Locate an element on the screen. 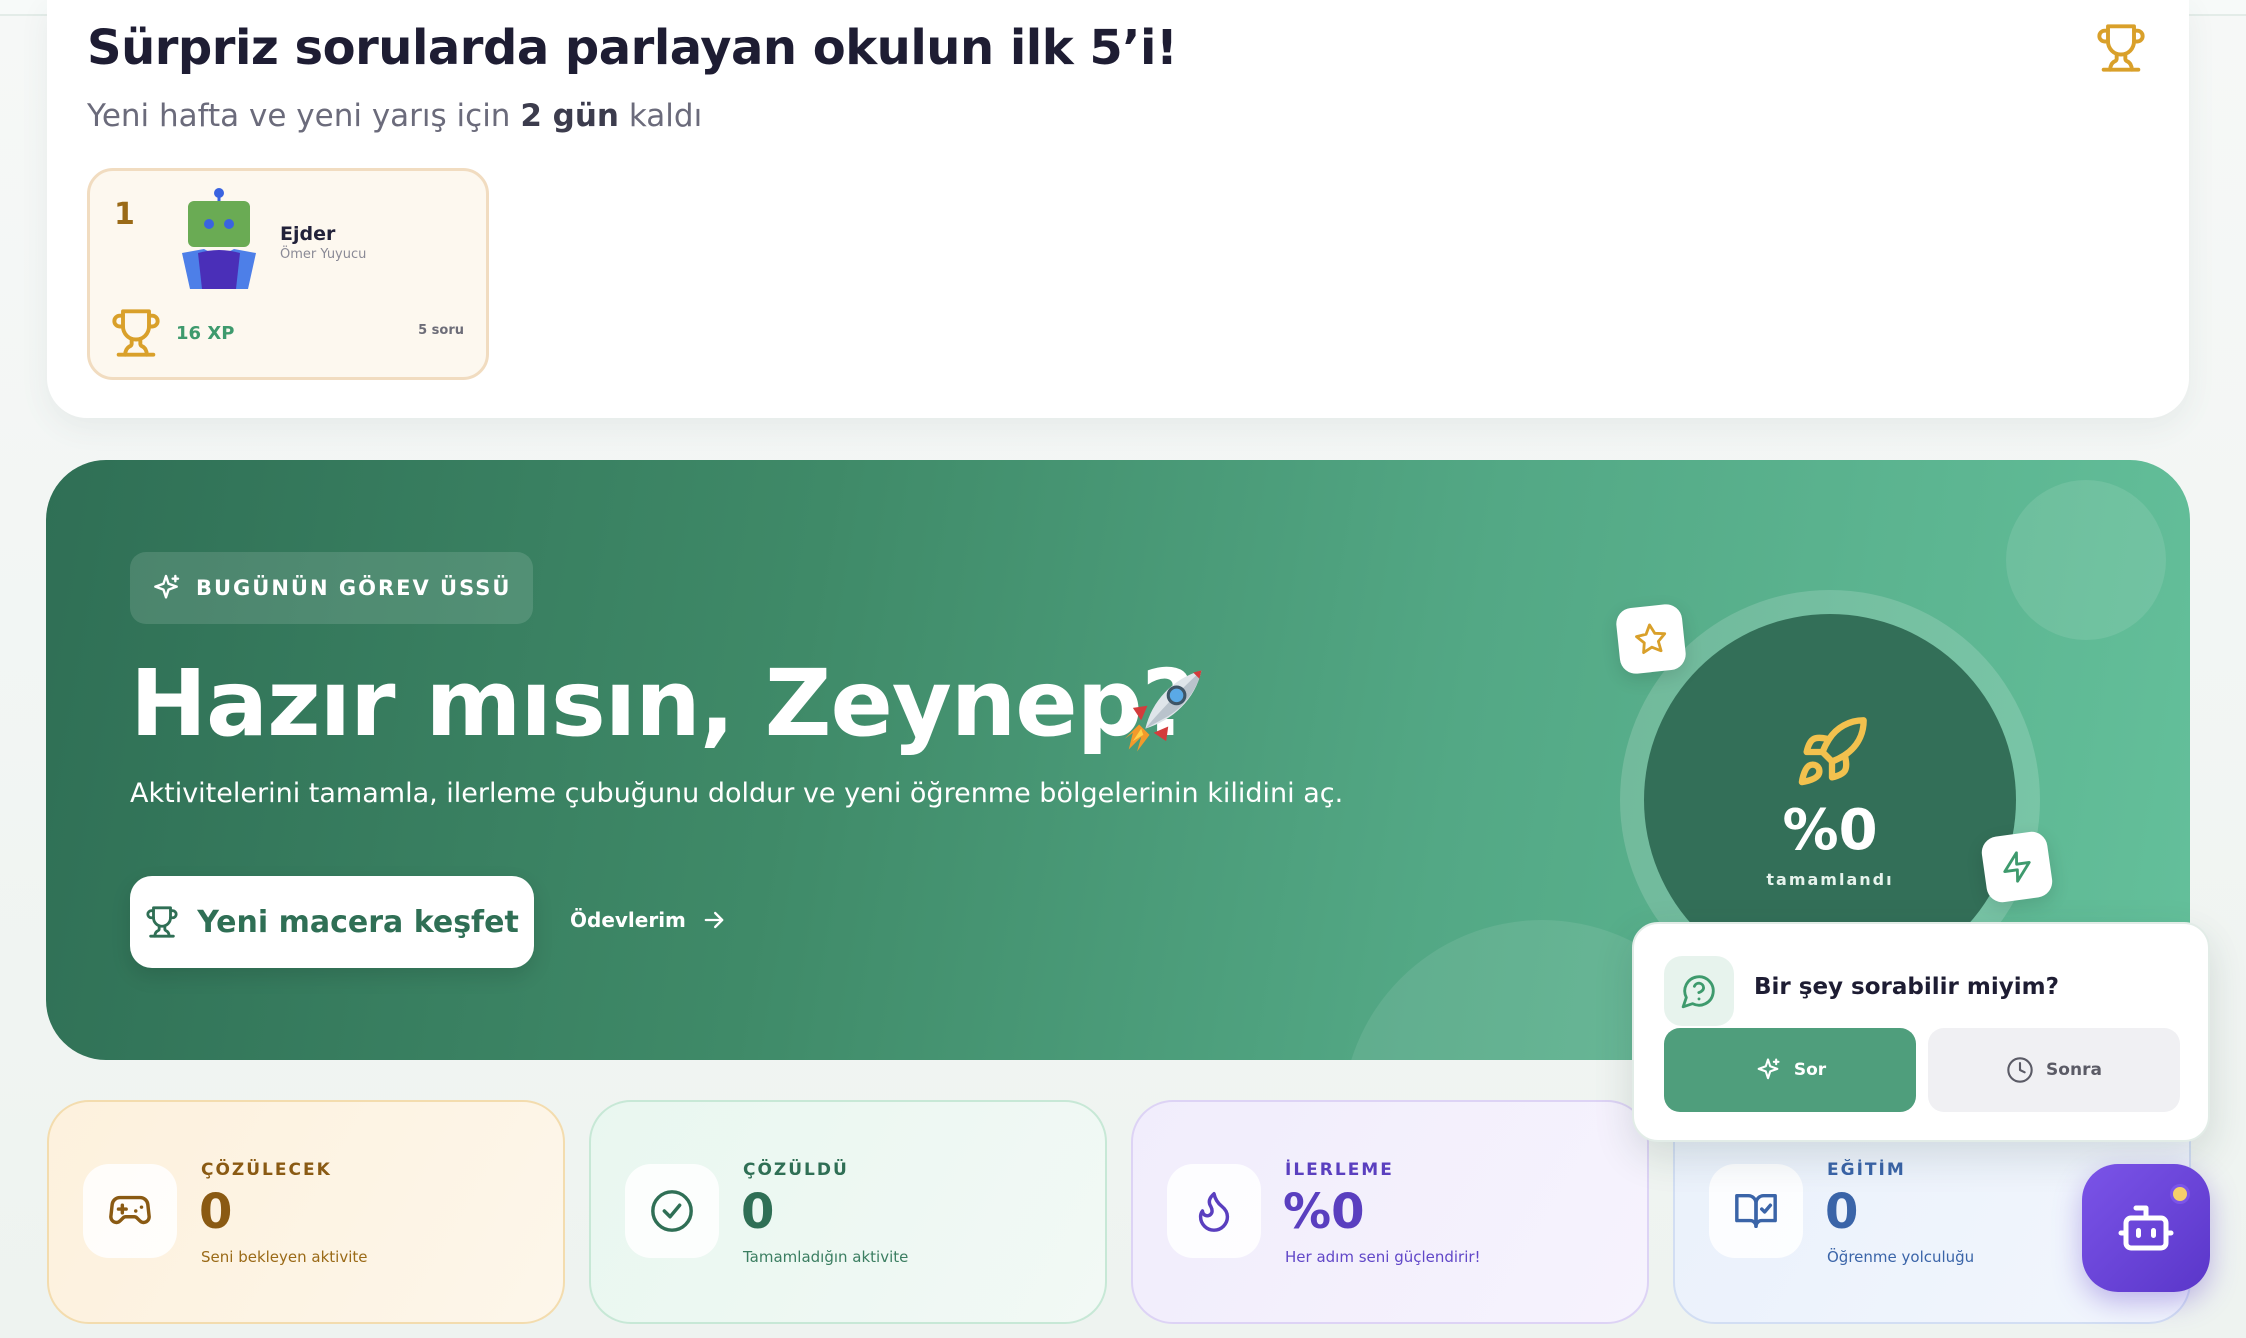 The image size is (2246, 1338). star-icon is located at coordinates (1651, 639).